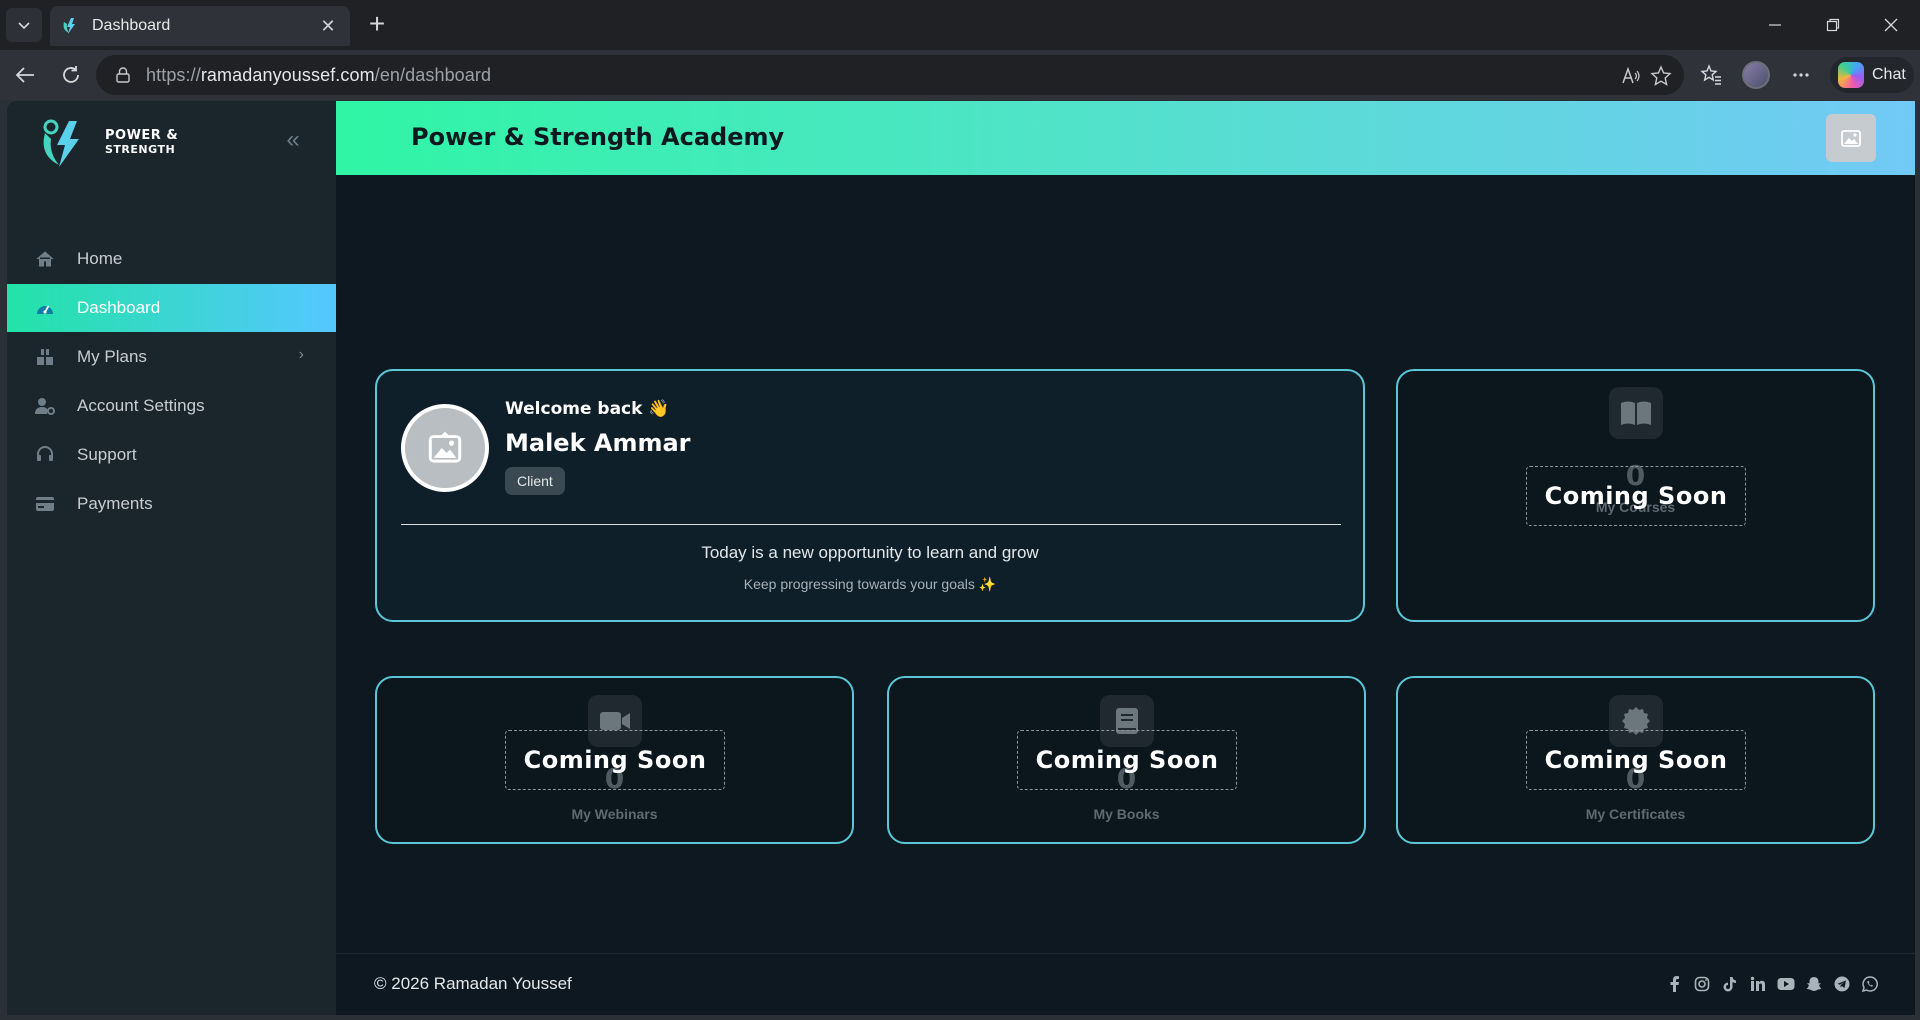 The width and height of the screenshot is (1920, 1020). Describe the element at coordinates (587, 409) in the screenshot. I see `welcome-greeting: Welcome back 👋` at that location.